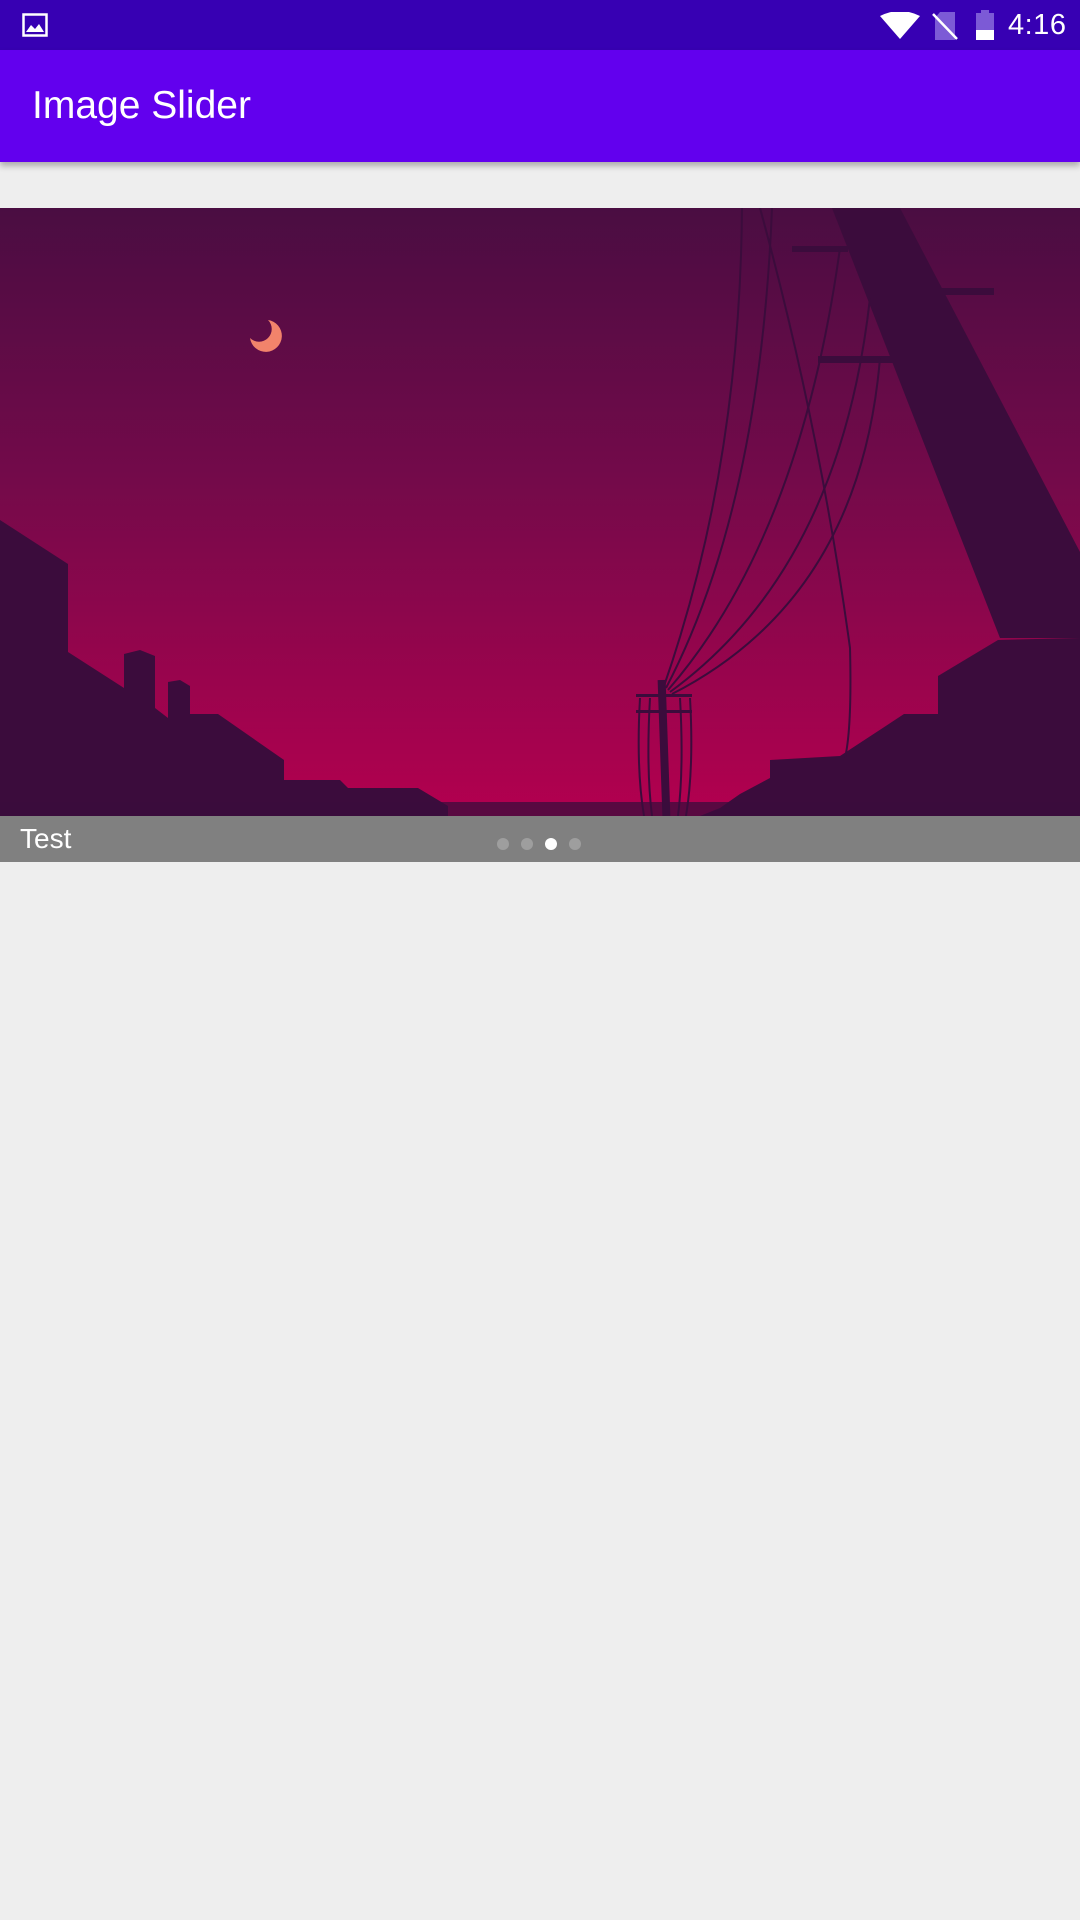 This screenshot has width=1080, height=1920. Describe the element at coordinates (46, 838) in the screenshot. I see `slide-caption: Test` at that location.